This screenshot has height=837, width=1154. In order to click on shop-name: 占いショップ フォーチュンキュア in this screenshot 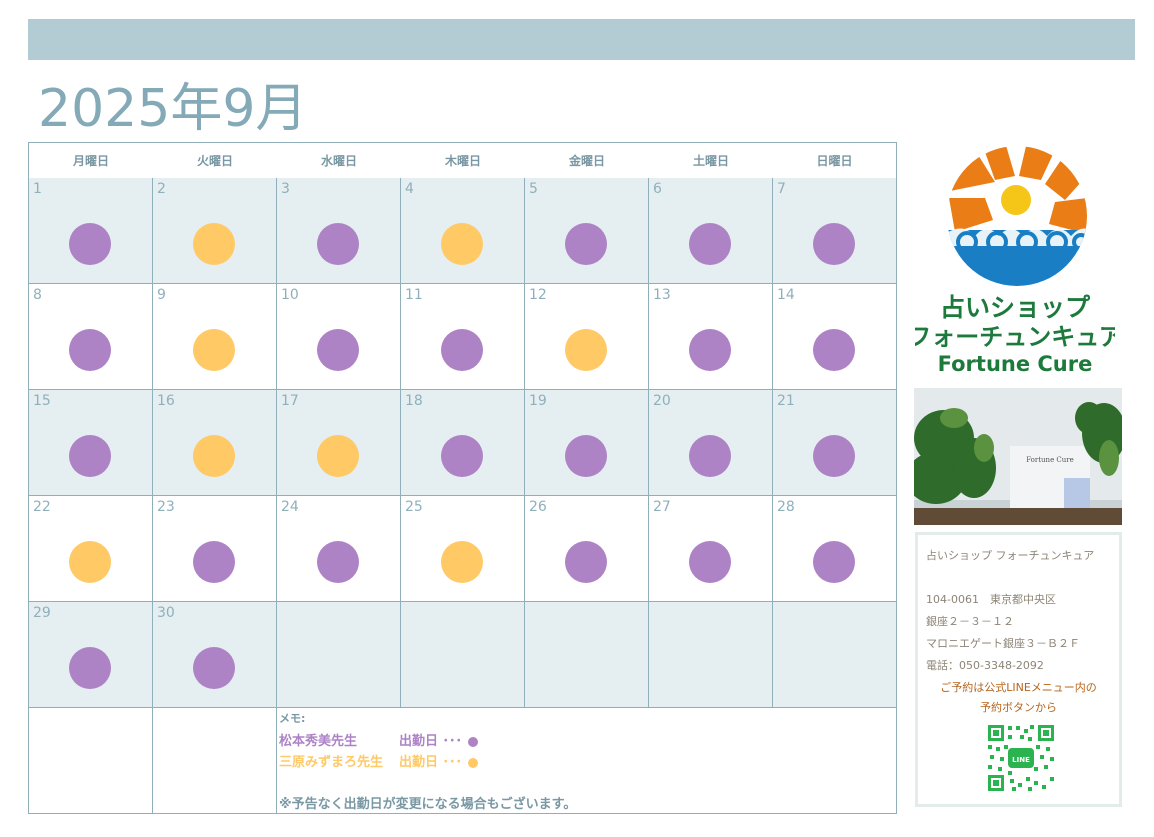, I will do `click(1010, 555)`.